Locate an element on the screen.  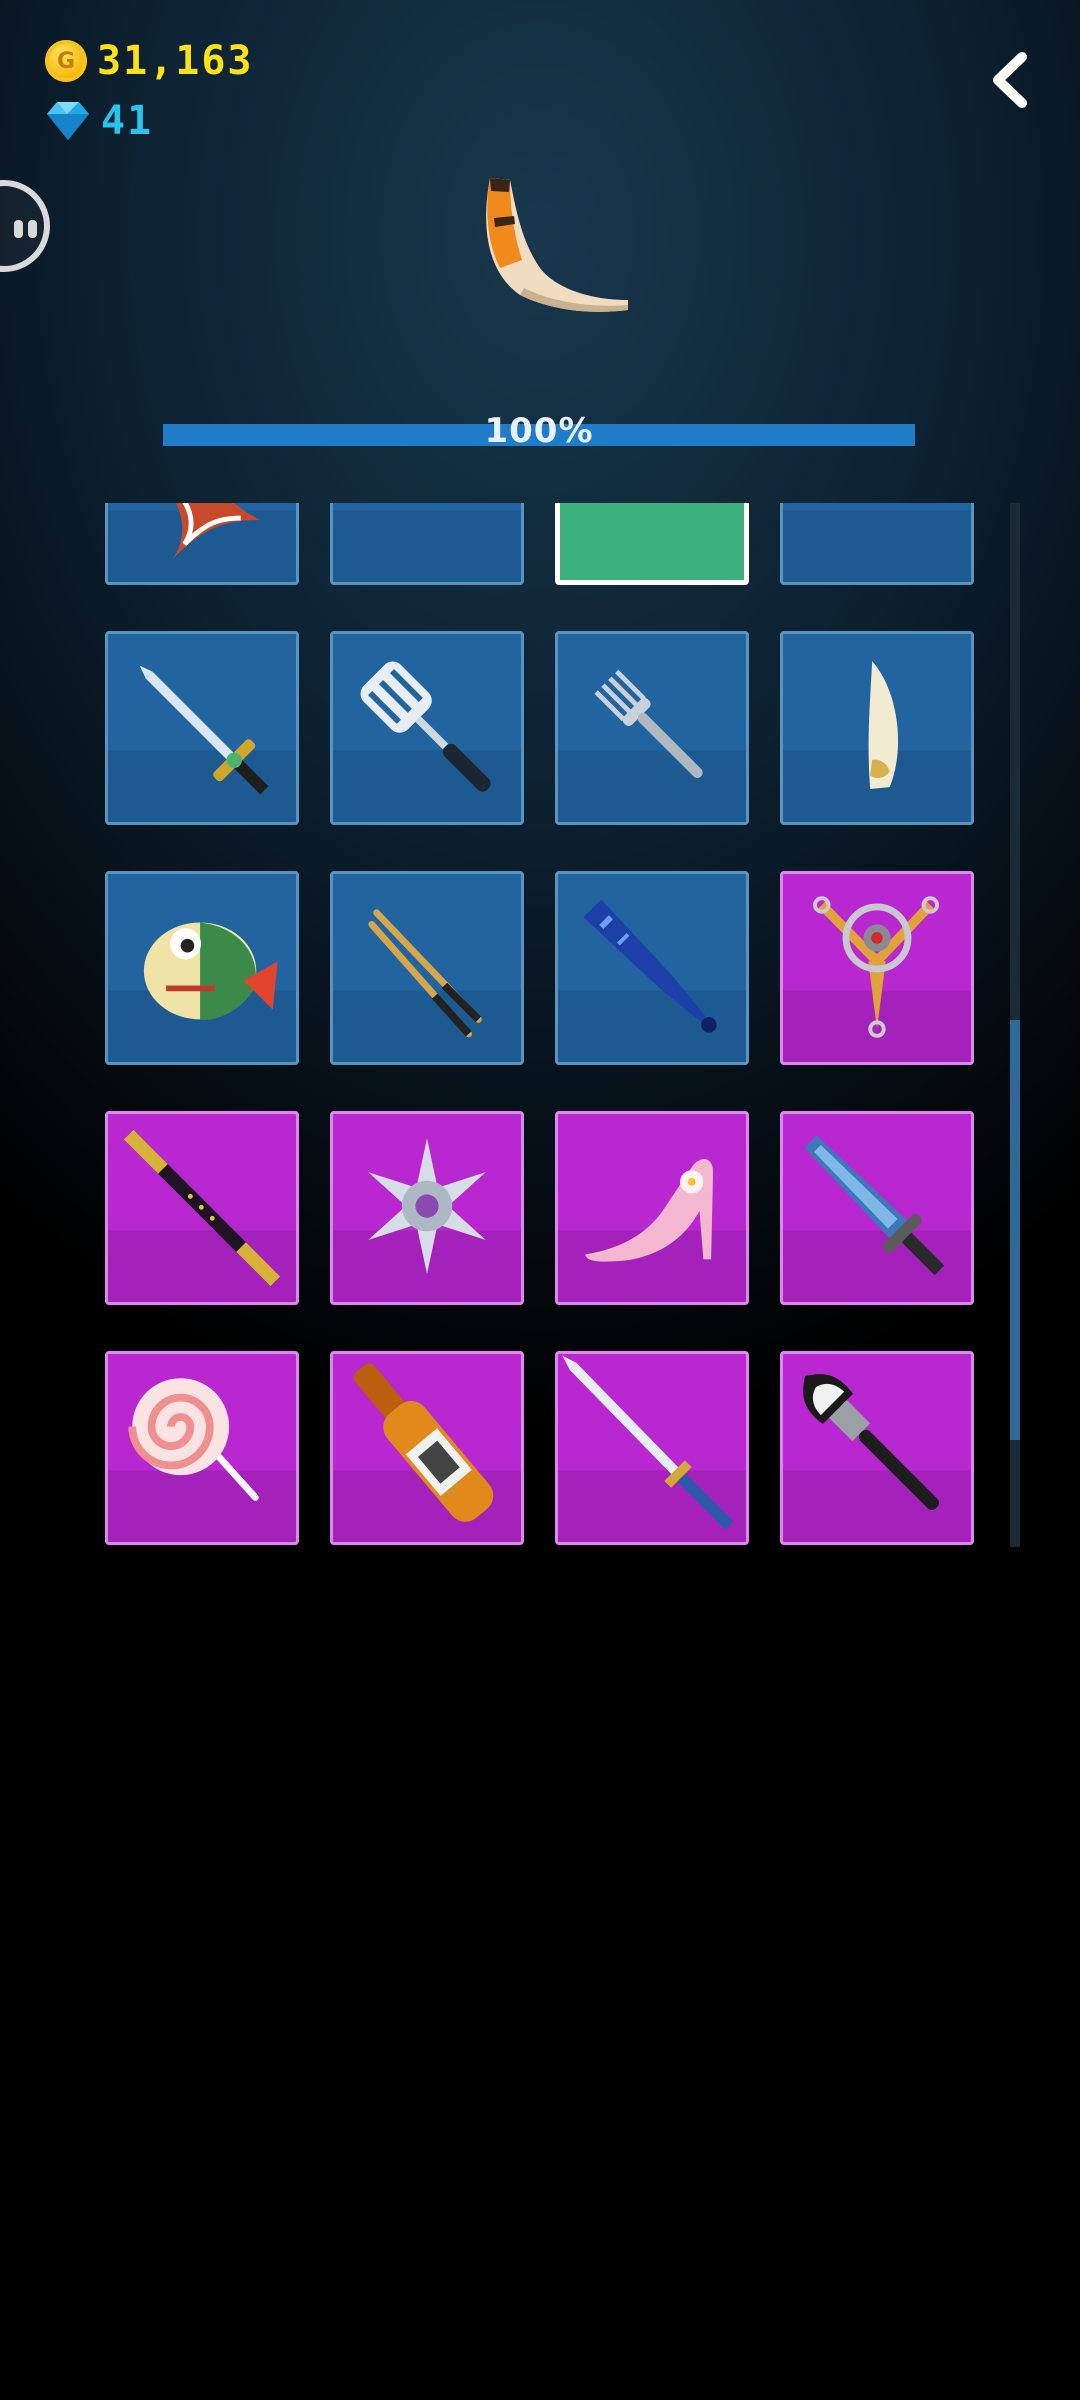
back-button is located at coordinates (1010, 80).